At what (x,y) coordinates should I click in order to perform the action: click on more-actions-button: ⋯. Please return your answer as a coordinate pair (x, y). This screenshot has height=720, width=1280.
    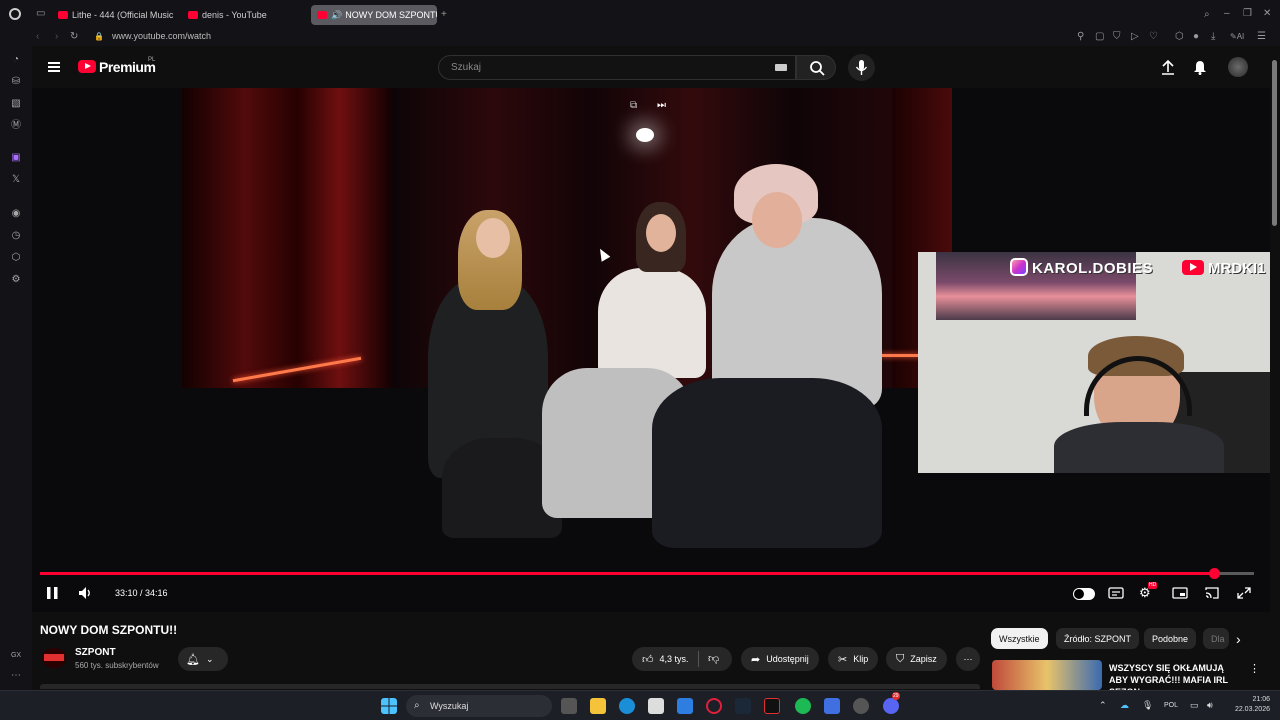
    Looking at the image, I should click on (968, 659).